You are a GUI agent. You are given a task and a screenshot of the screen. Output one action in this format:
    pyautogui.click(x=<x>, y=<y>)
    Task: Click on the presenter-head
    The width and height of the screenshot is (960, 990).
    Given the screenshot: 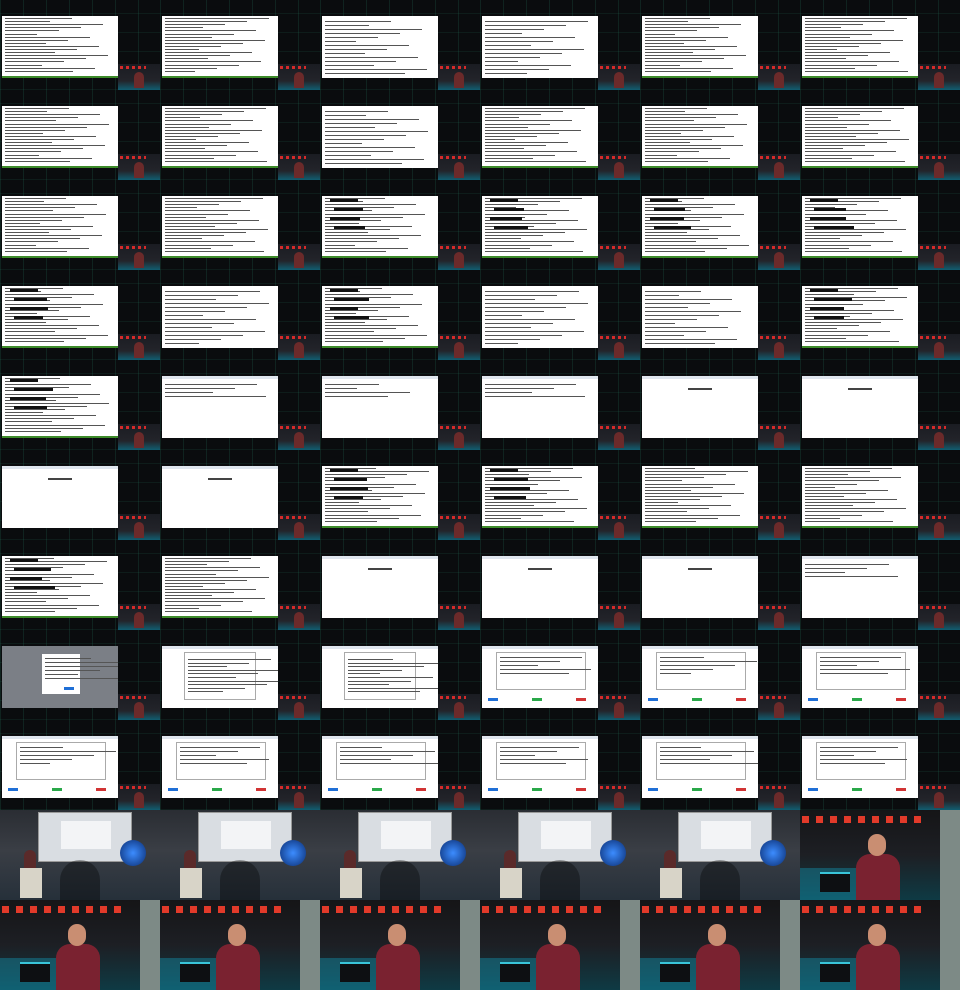 What is the action you would take?
    pyautogui.click(x=77, y=935)
    